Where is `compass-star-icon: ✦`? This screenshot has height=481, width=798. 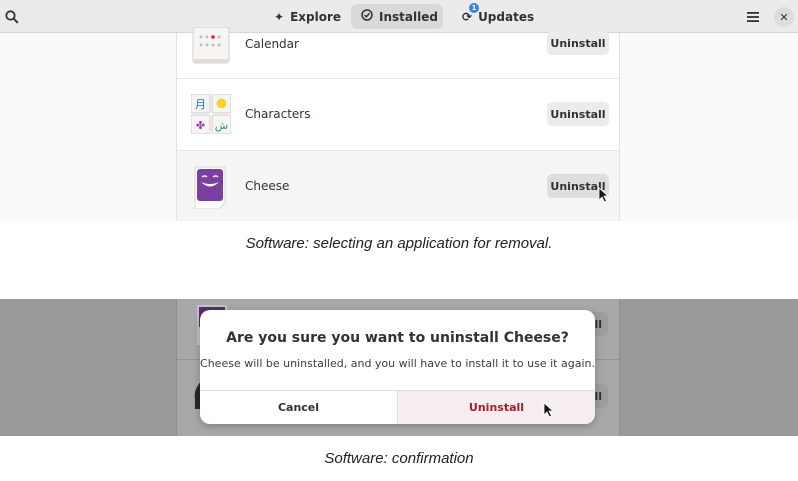
compass-star-icon: ✦ is located at coordinates (279, 16).